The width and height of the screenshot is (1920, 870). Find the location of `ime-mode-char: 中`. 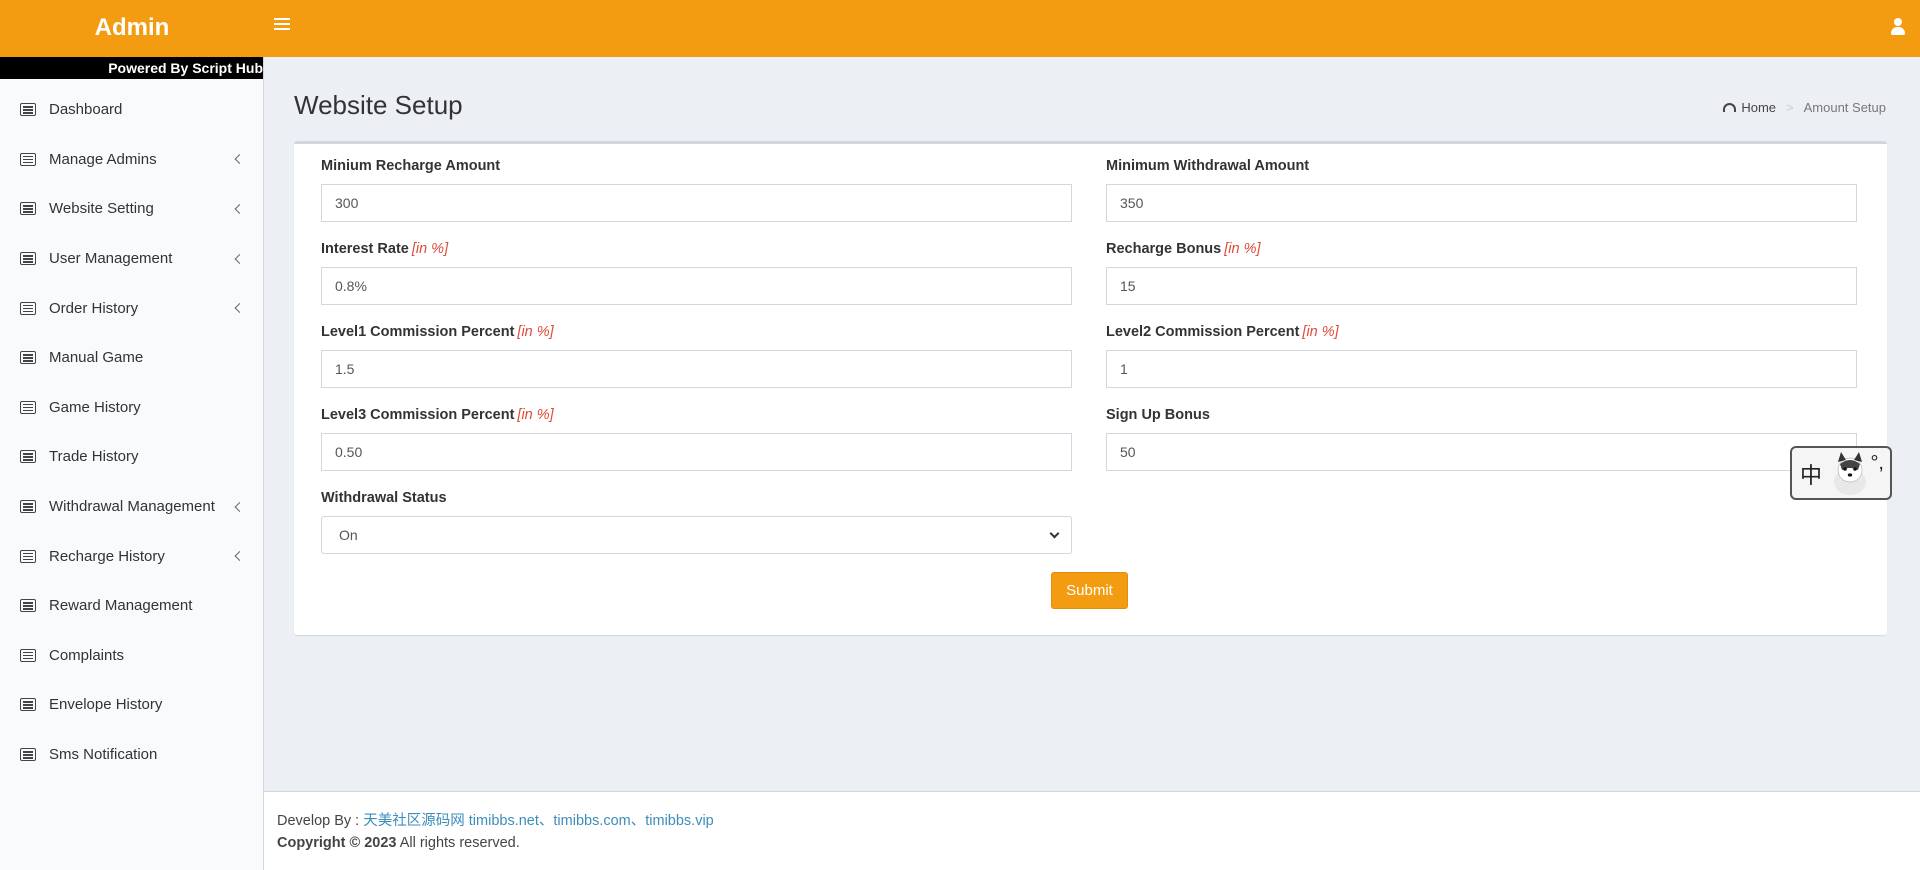

ime-mode-char: 中 is located at coordinates (1811, 475).